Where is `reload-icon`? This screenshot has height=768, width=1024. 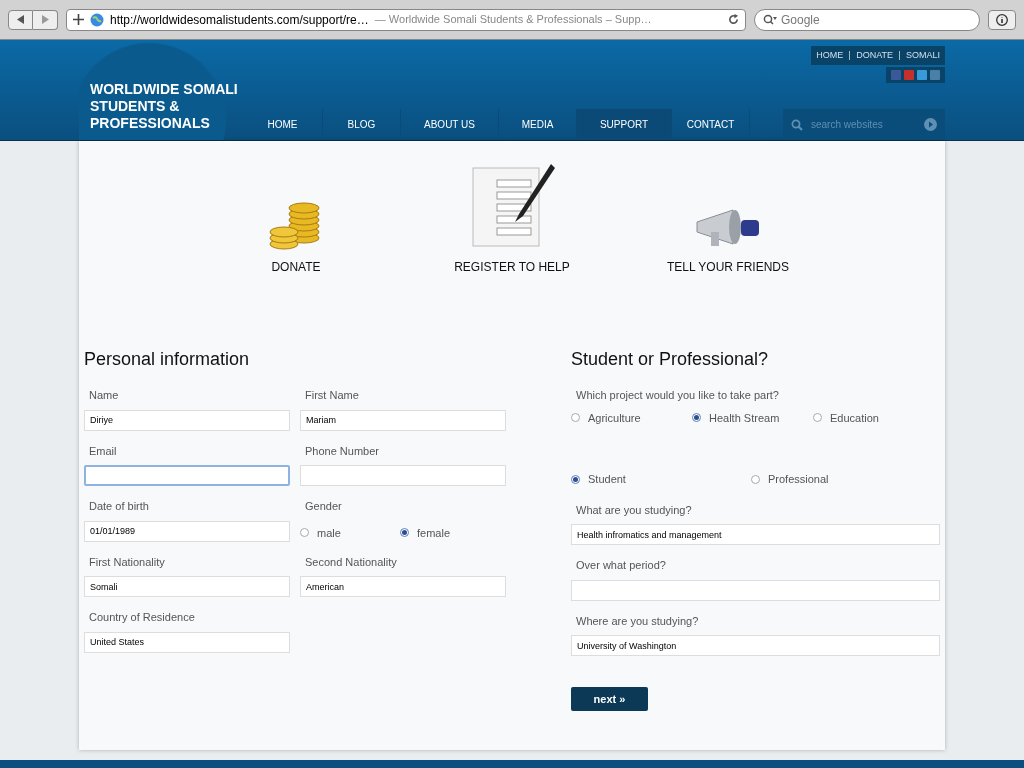
reload-icon is located at coordinates (733, 19).